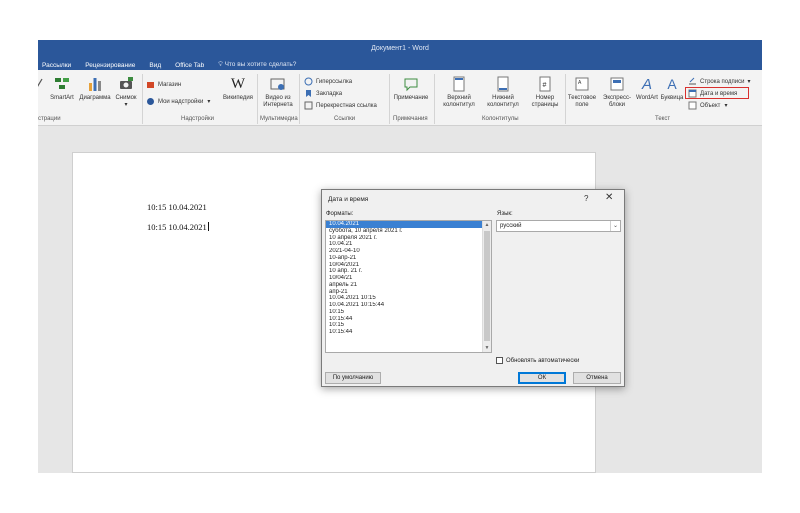 The height and width of the screenshot is (513, 800). Describe the element at coordinates (707, 105) in the screenshot. I see `object-button: Объект ▾` at that location.